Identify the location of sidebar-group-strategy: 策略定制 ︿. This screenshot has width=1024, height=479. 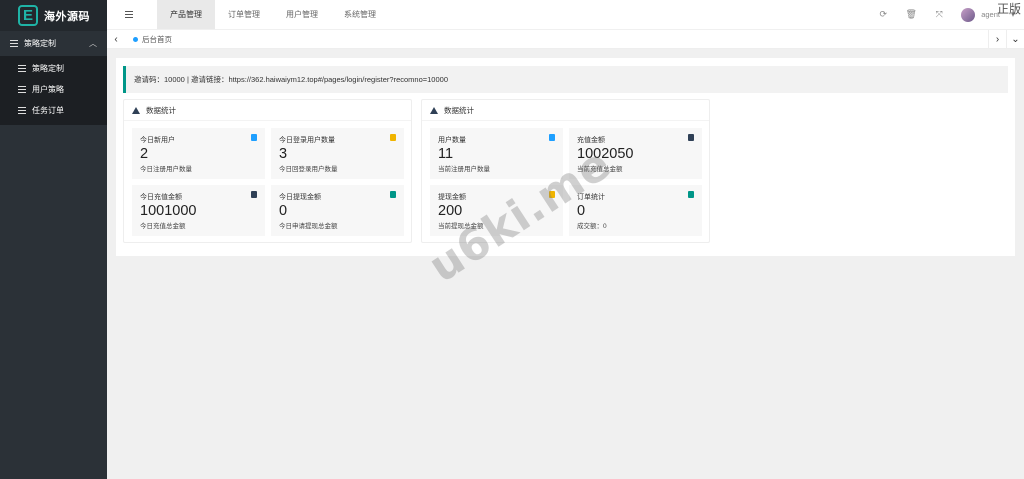
(53, 43).